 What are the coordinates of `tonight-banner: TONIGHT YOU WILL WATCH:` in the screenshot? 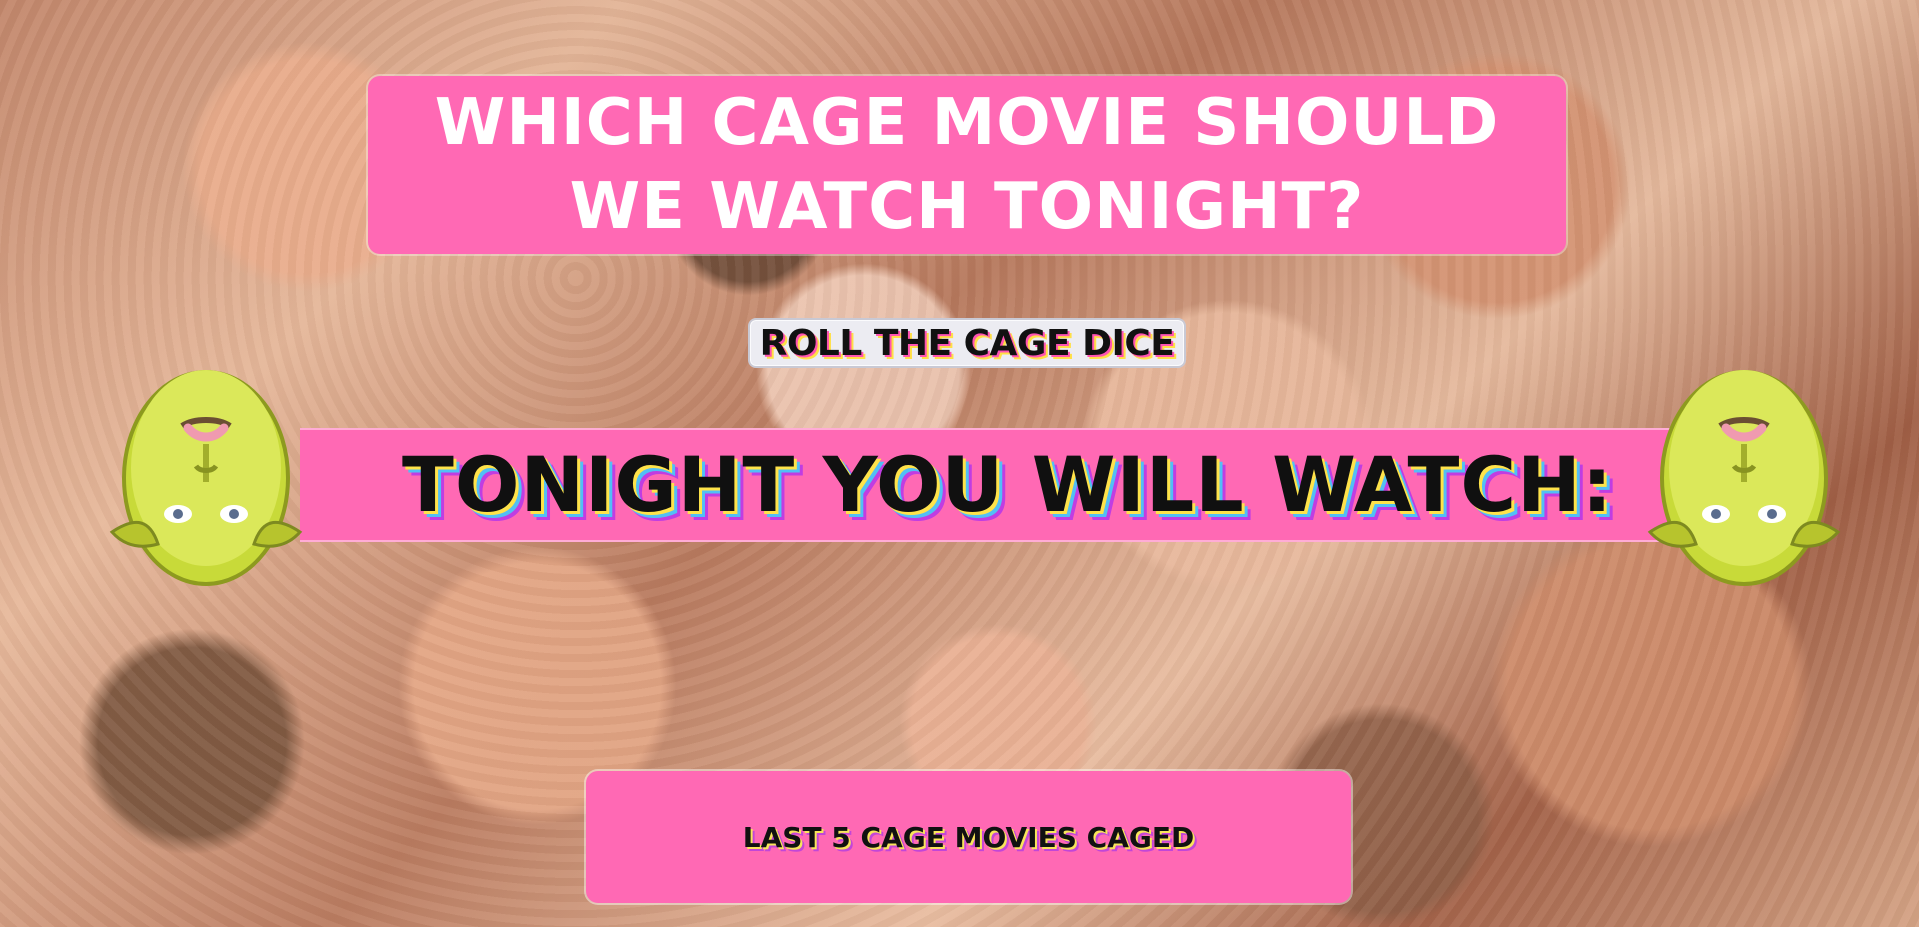 It's located at (993, 485).